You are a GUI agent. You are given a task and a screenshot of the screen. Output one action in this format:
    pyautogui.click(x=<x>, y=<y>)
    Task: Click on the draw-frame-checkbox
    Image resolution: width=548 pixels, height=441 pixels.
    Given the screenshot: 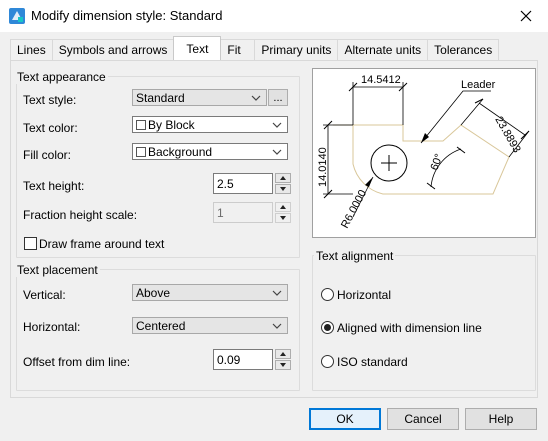 What is the action you would take?
    pyautogui.click(x=30, y=243)
    